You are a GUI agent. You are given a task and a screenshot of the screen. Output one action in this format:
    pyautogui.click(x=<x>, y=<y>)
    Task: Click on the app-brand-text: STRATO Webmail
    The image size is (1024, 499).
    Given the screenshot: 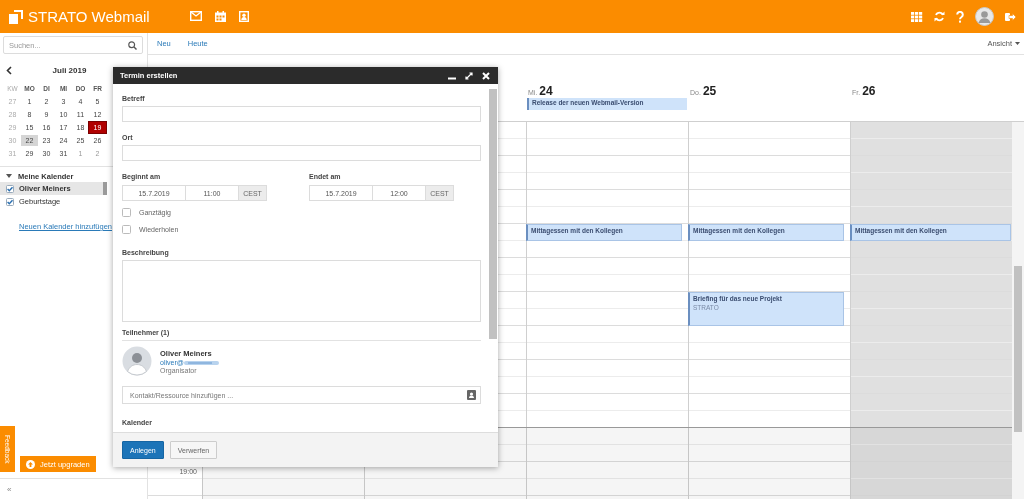 What is the action you would take?
    pyautogui.click(x=89, y=16)
    